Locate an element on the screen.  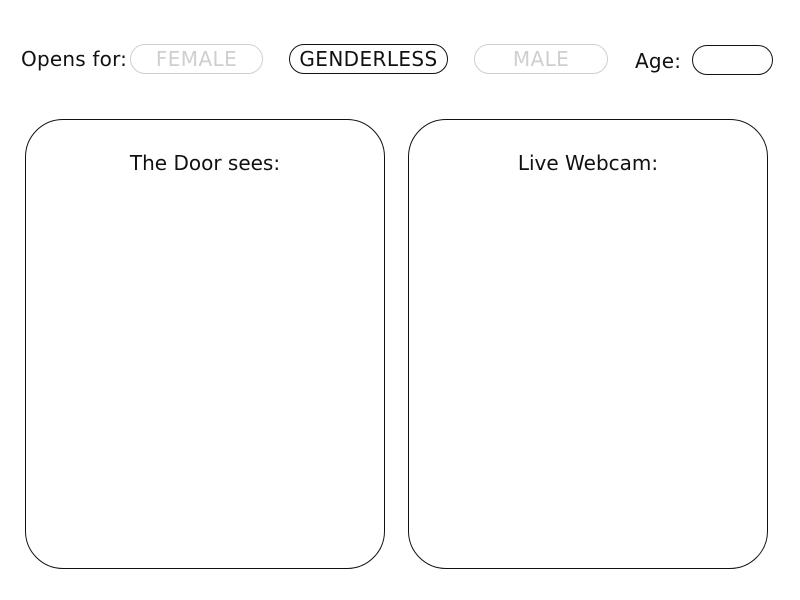
genderless-button: GENDERLESS is located at coordinates (368, 59).